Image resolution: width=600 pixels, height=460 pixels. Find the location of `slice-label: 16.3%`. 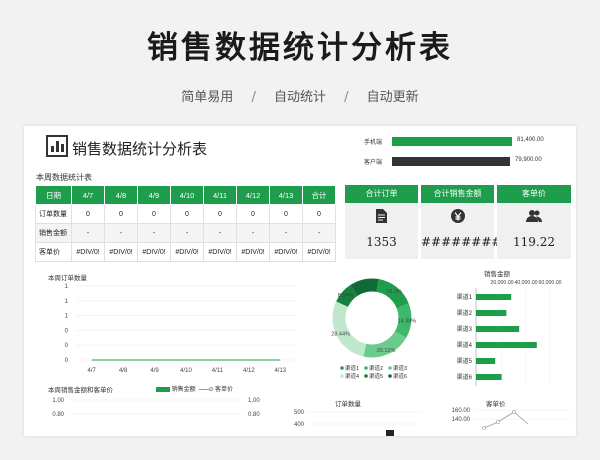

slice-label: 16.3% is located at coordinates (394, 292).